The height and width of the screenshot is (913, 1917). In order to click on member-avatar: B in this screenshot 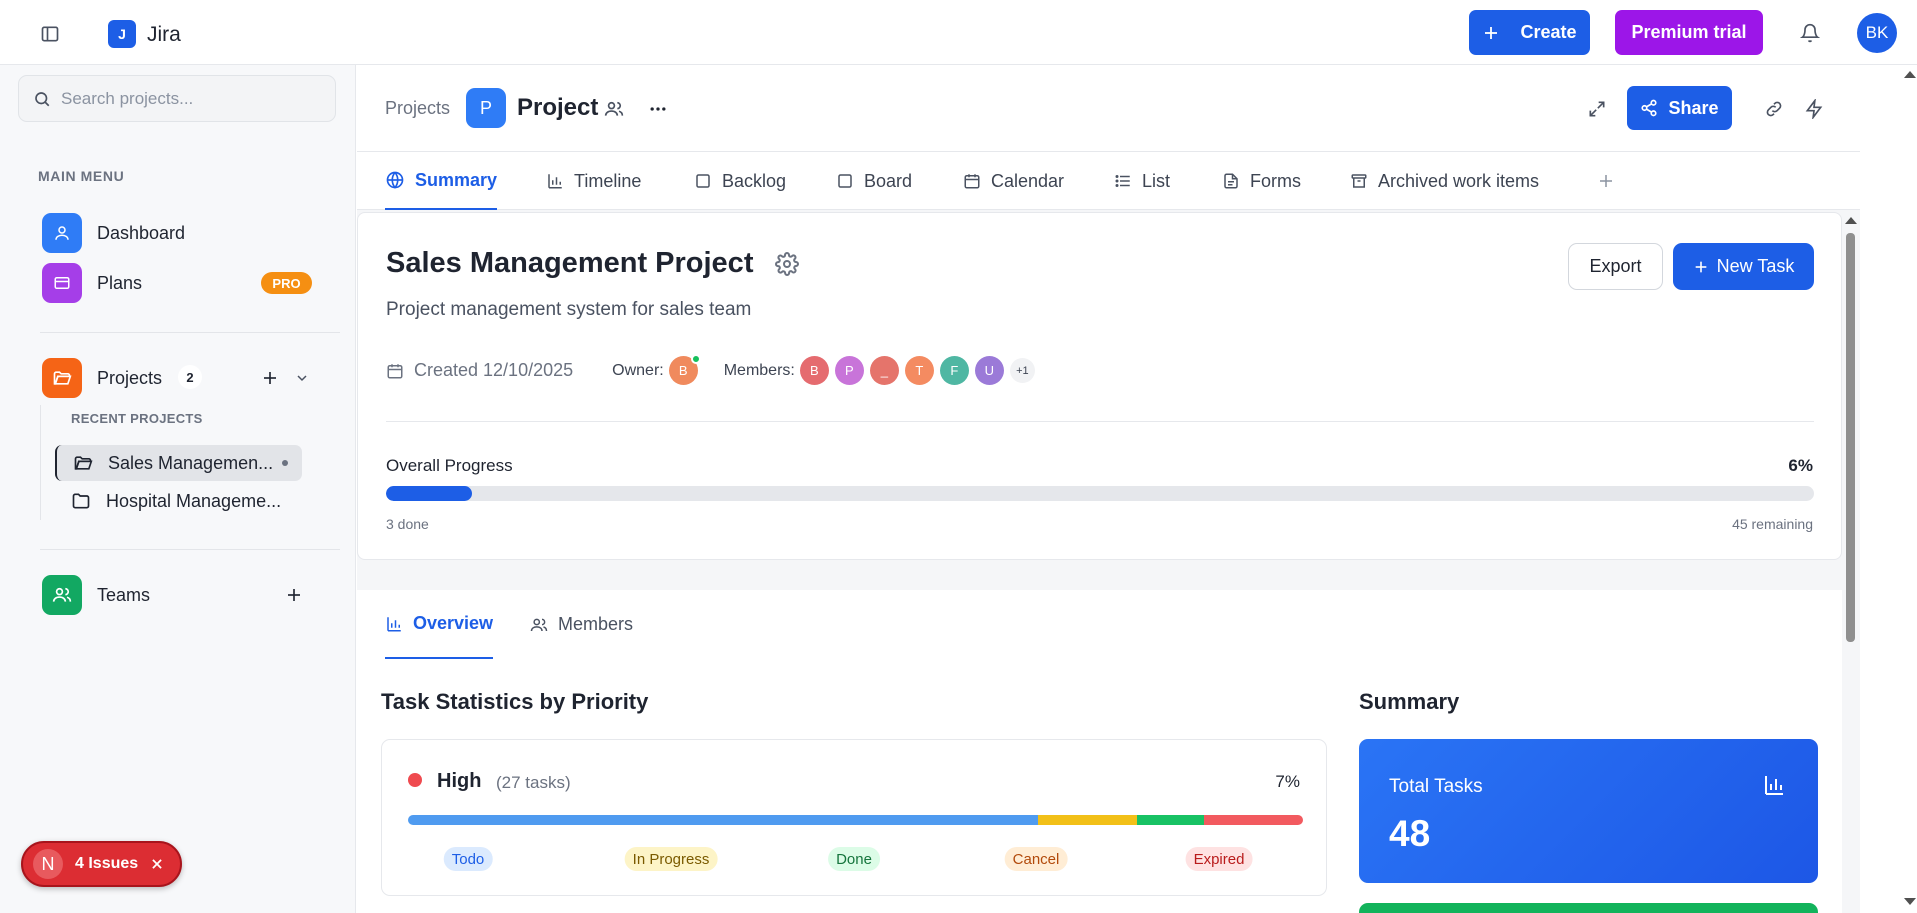, I will do `click(814, 370)`.